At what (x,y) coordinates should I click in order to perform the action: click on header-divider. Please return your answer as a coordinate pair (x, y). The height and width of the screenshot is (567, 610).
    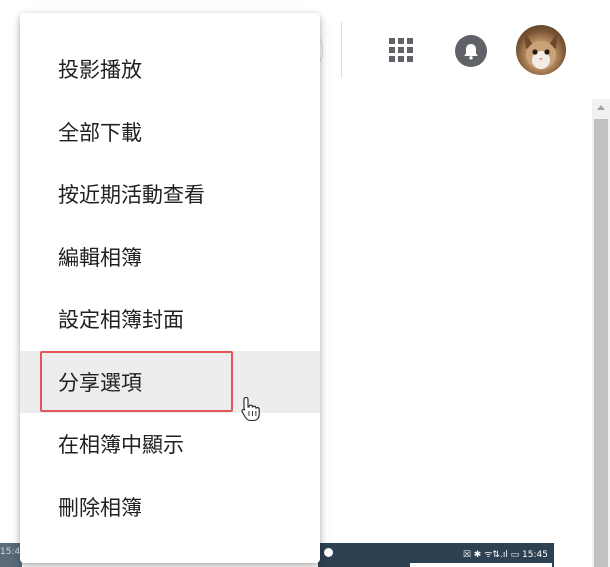
    Looking at the image, I should click on (341, 50).